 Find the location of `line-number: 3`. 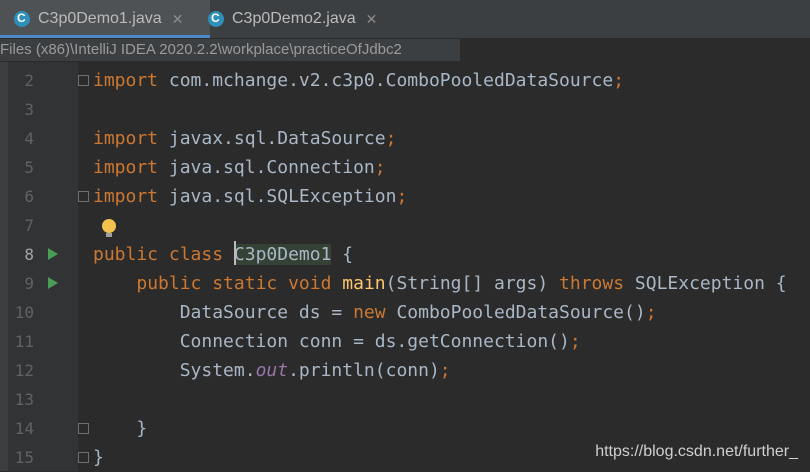

line-number: 3 is located at coordinates (29, 109).